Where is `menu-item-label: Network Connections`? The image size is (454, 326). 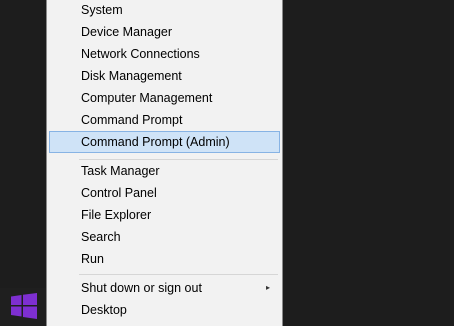 menu-item-label: Network Connections is located at coordinates (140, 54).